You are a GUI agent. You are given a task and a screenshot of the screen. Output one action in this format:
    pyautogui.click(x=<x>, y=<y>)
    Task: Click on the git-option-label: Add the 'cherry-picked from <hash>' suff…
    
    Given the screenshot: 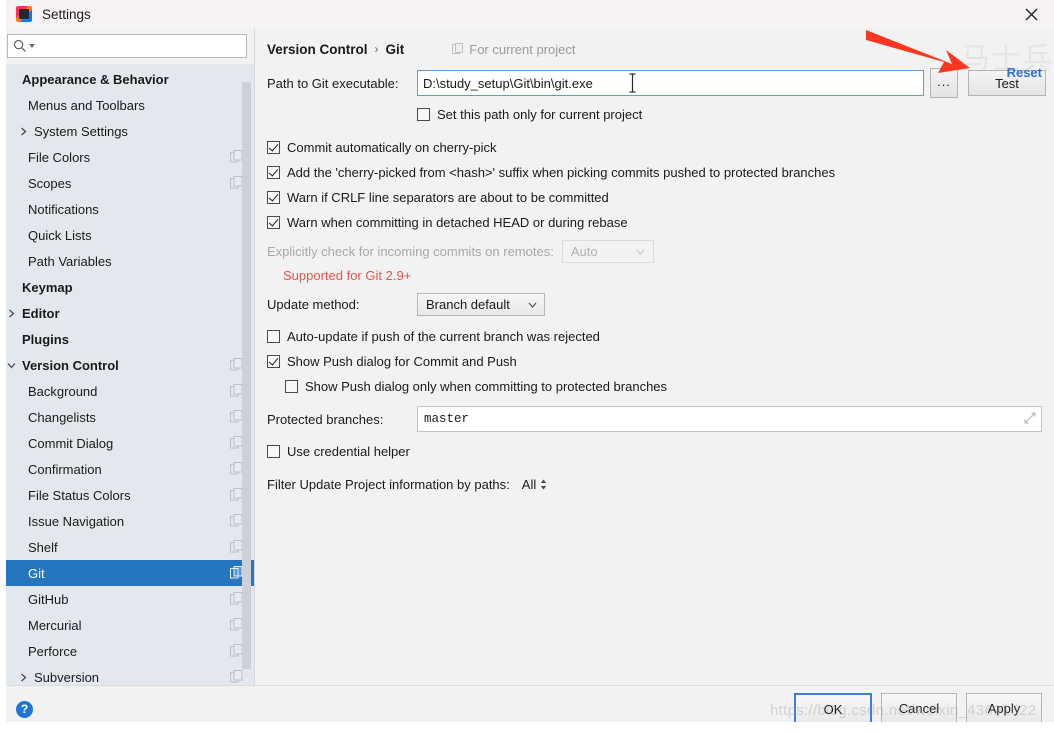 What is the action you would take?
    pyautogui.click(x=561, y=172)
    